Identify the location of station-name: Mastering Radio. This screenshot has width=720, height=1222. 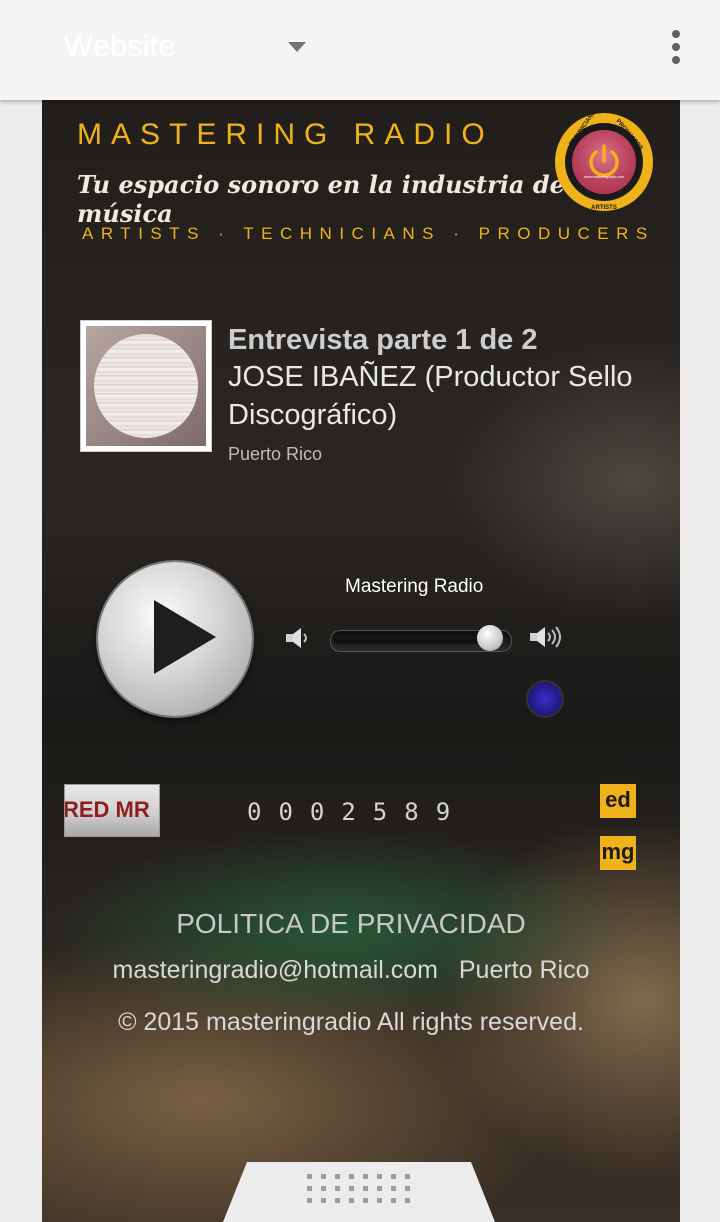
(414, 586).